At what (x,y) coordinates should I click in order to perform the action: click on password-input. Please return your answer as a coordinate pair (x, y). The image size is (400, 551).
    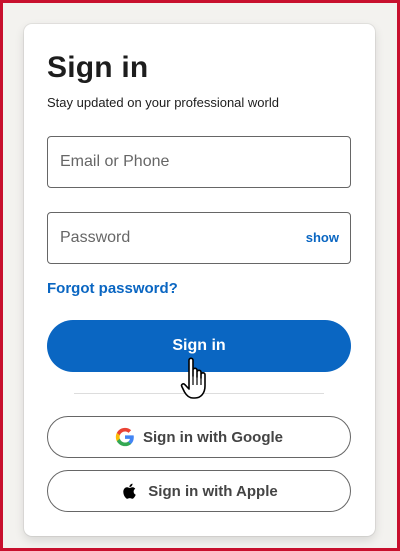
    Looking at the image, I should click on (199, 238).